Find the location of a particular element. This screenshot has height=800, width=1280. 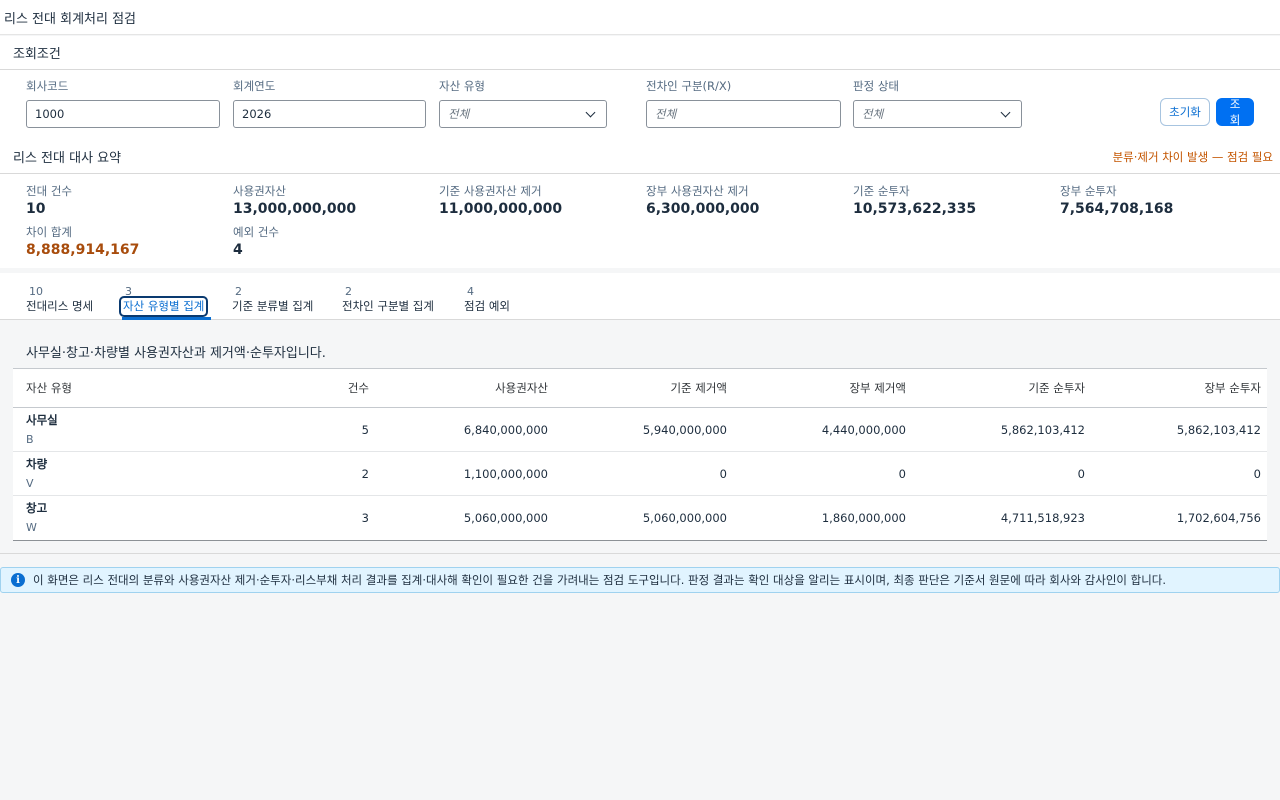

asset-type-code: B is located at coordinates (30, 439).